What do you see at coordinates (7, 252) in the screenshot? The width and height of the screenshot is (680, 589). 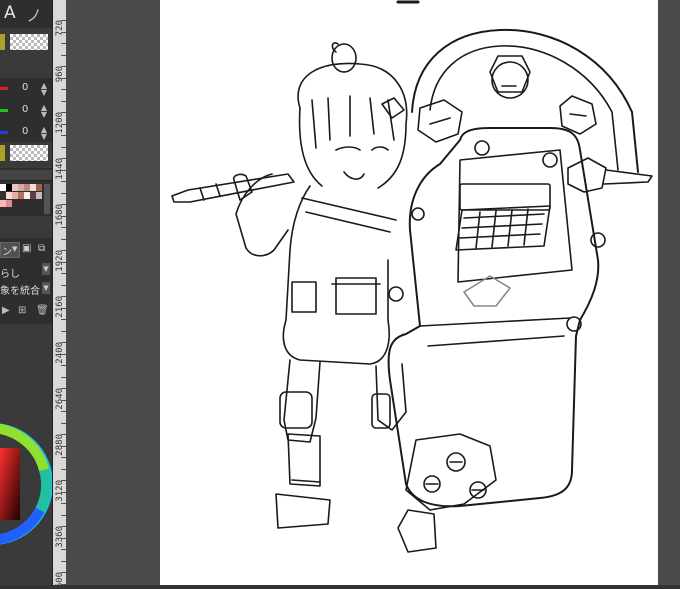 I see `blend-mode-text: ン` at bounding box center [7, 252].